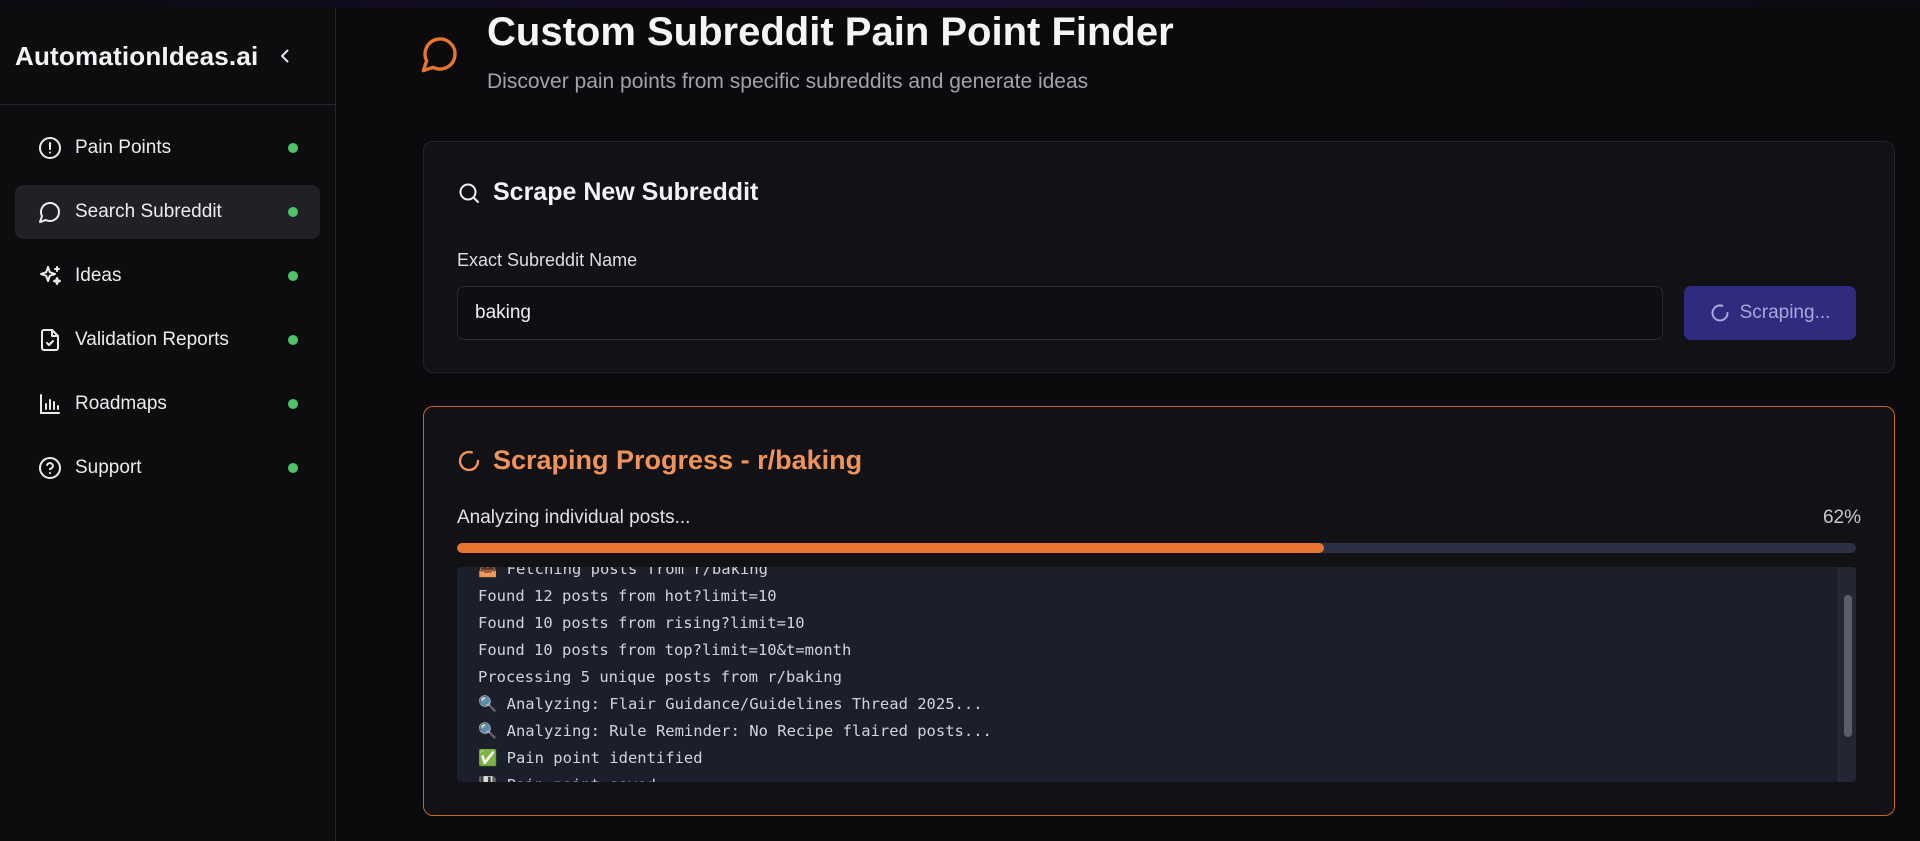 Image resolution: width=1920 pixels, height=841 pixels. I want to click on brand-row: AutomationIdeas.ai, so click(167, 56).